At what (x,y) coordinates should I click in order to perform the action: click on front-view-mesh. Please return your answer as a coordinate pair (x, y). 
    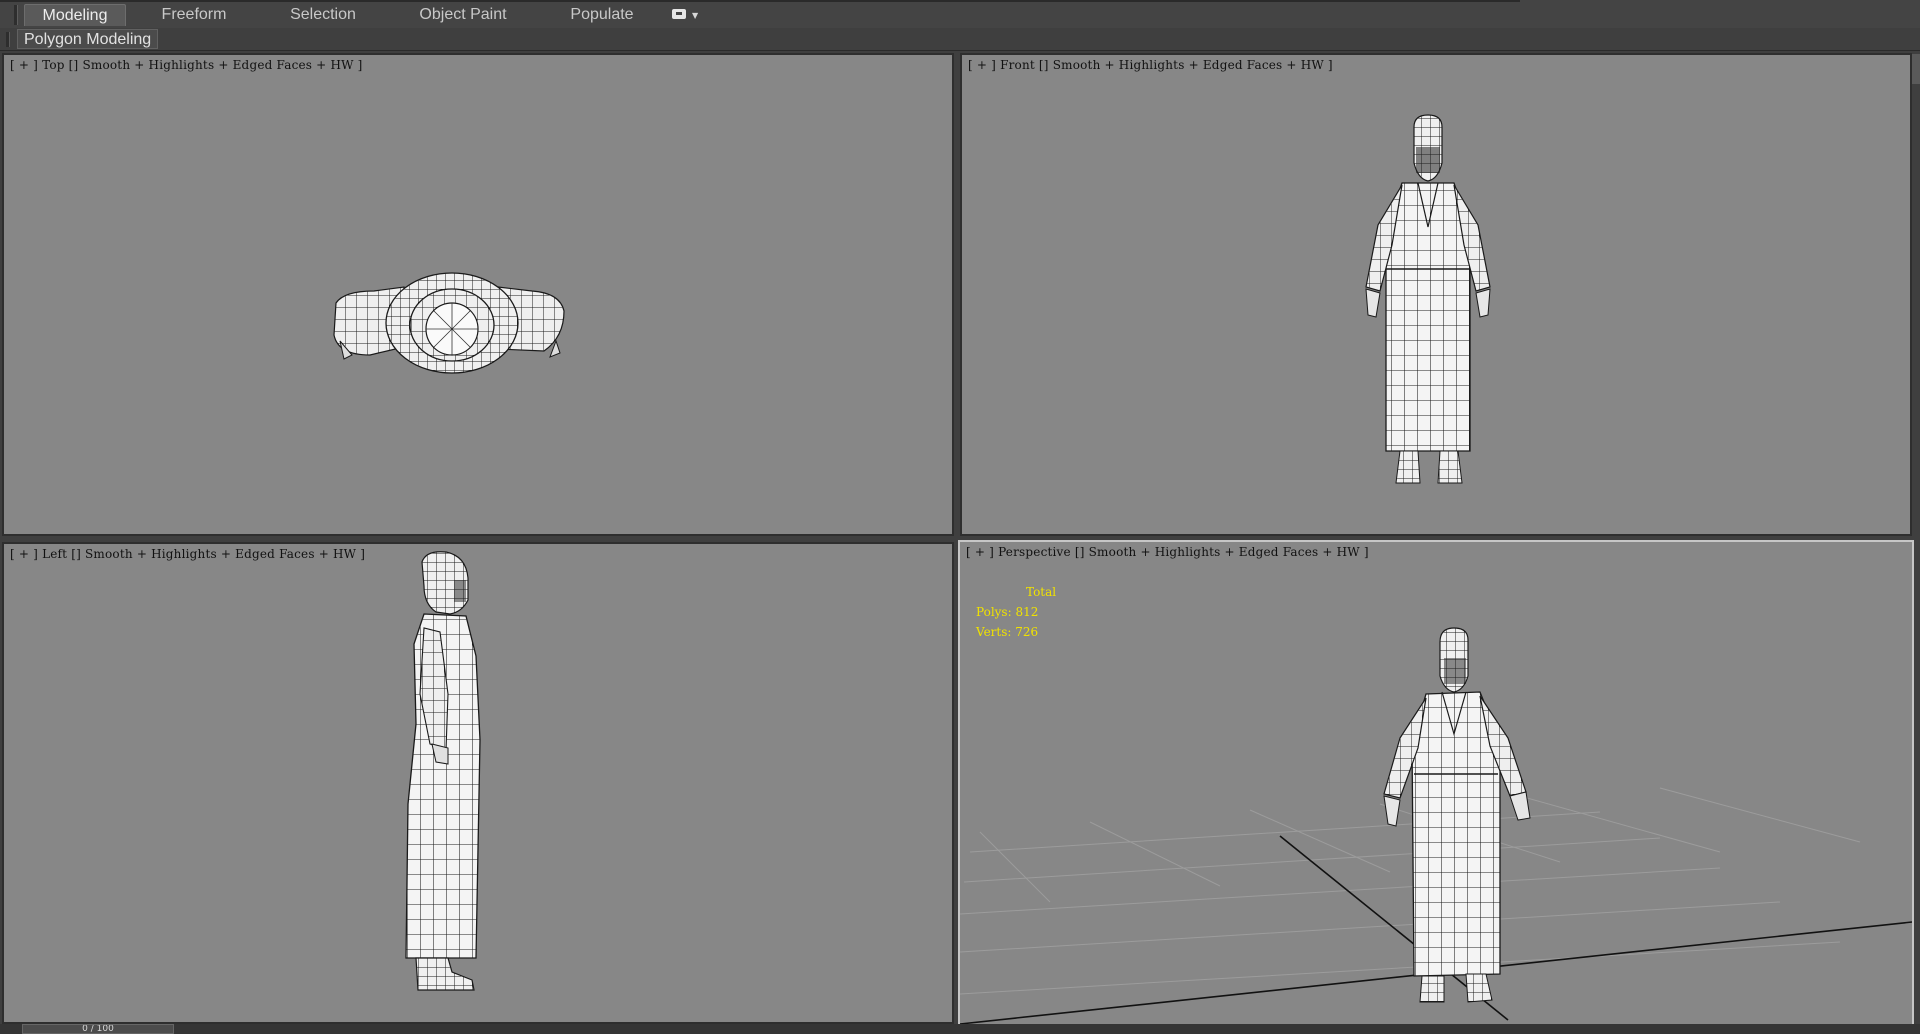
    Looking at the image, I should click on (1428, 299).